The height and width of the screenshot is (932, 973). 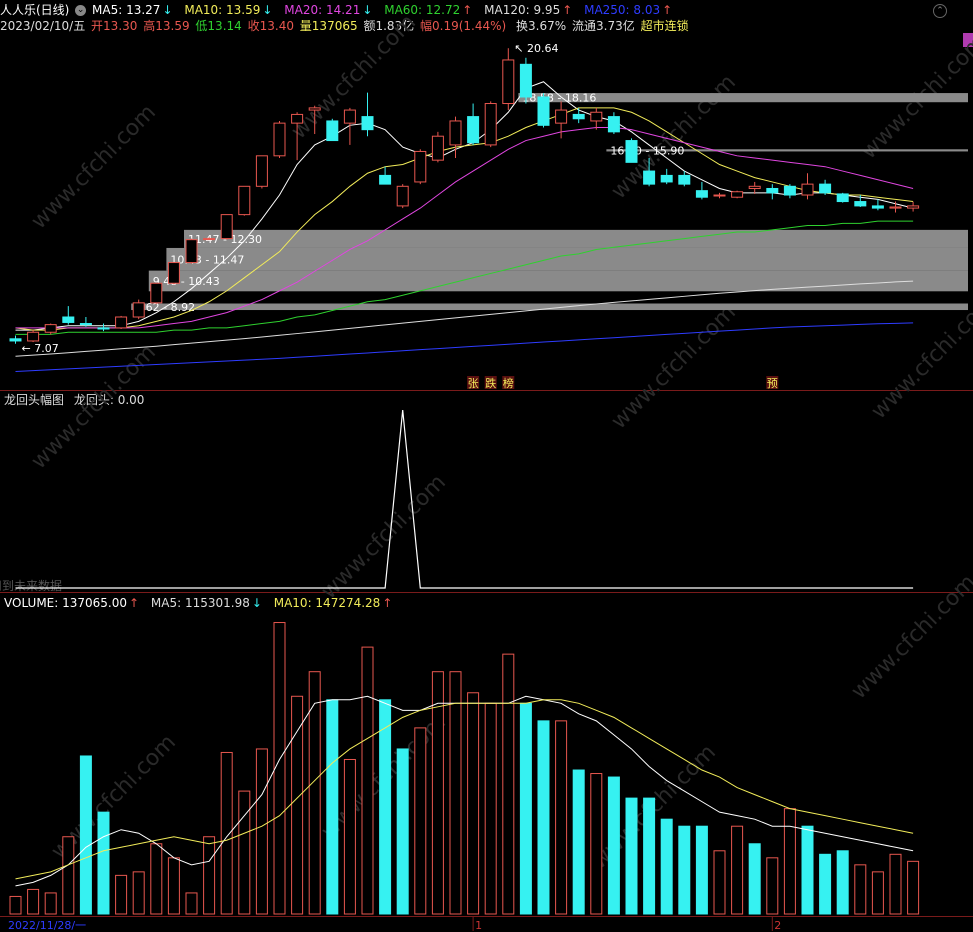 I want to click on event-marker-text: 张, so click(x=473, y=383).